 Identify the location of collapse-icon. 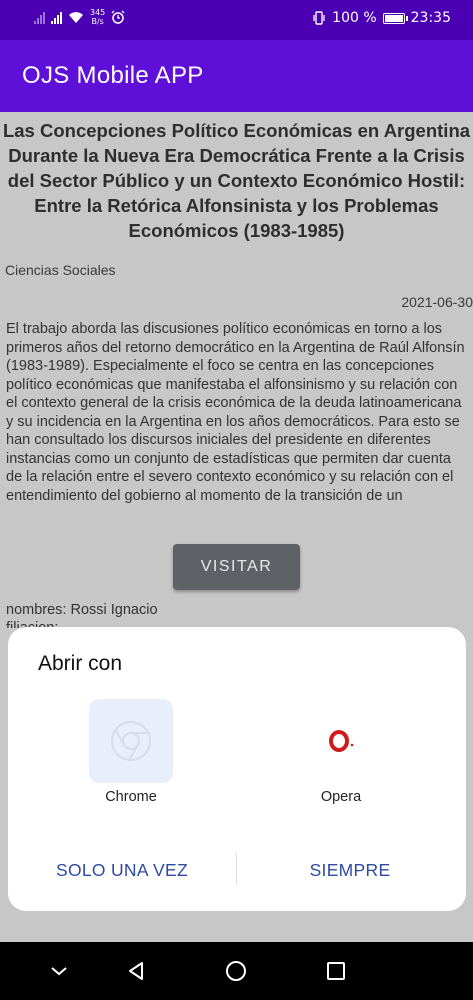
(59, 971).